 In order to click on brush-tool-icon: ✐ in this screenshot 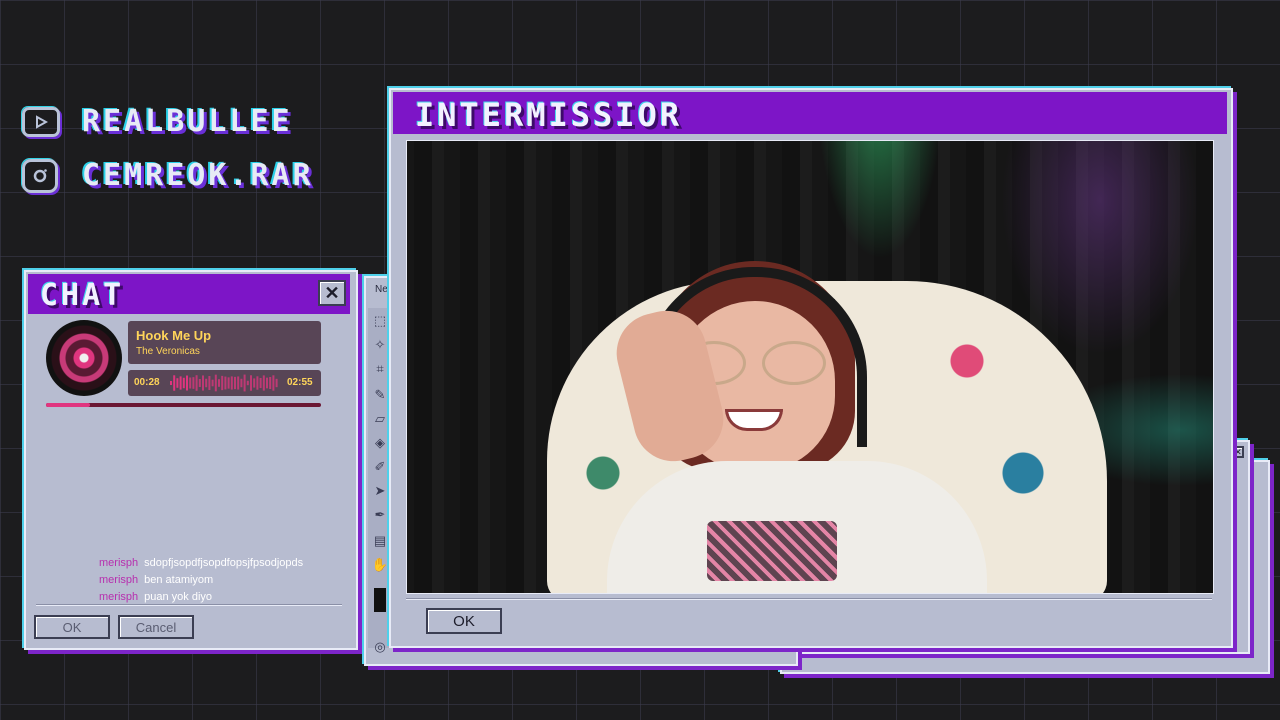, I will do `click(380, 467)`.